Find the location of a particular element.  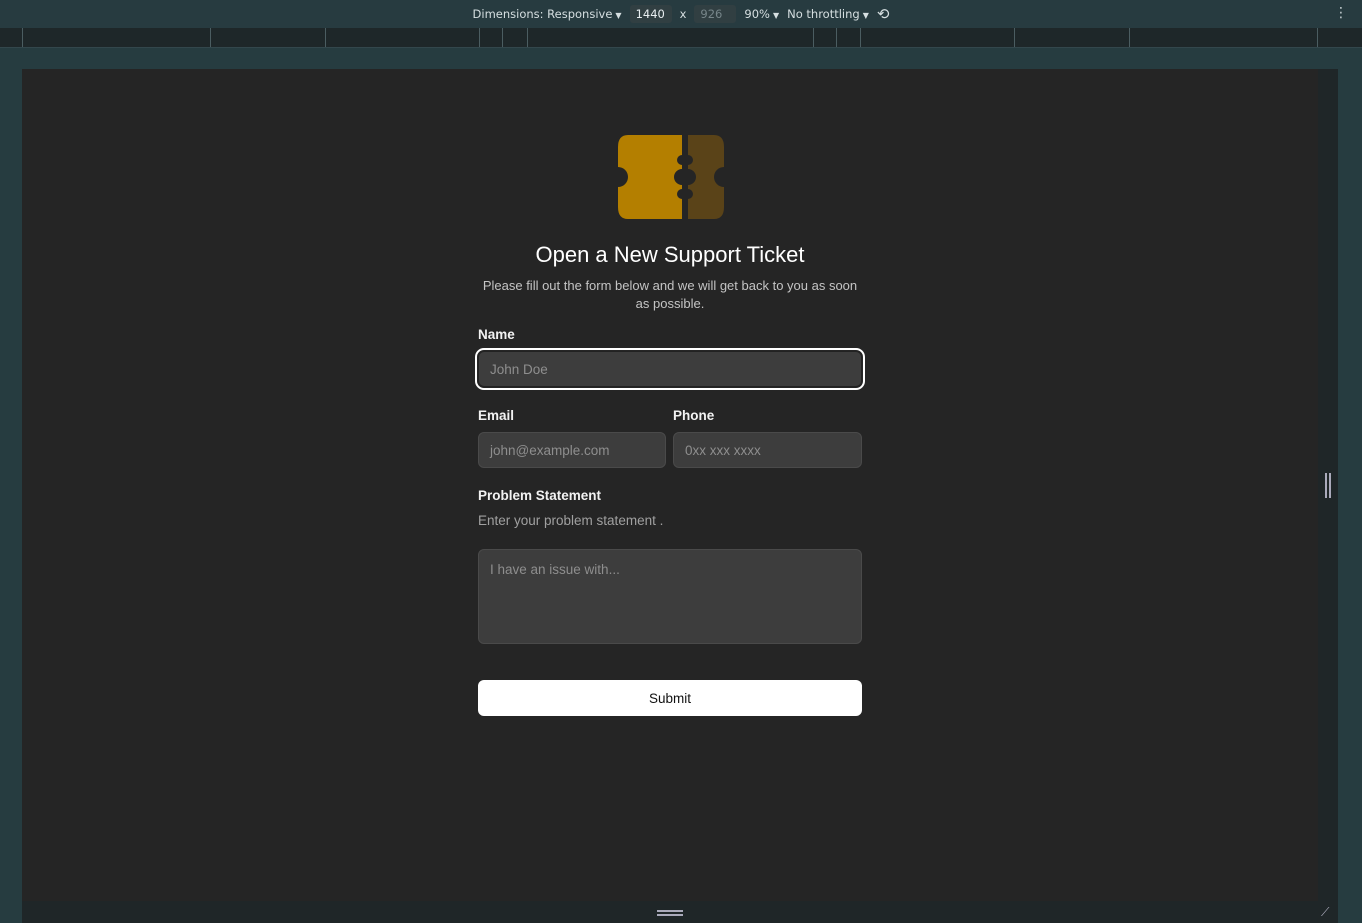

resize-handle-right is located at coordinates (1328, 485).